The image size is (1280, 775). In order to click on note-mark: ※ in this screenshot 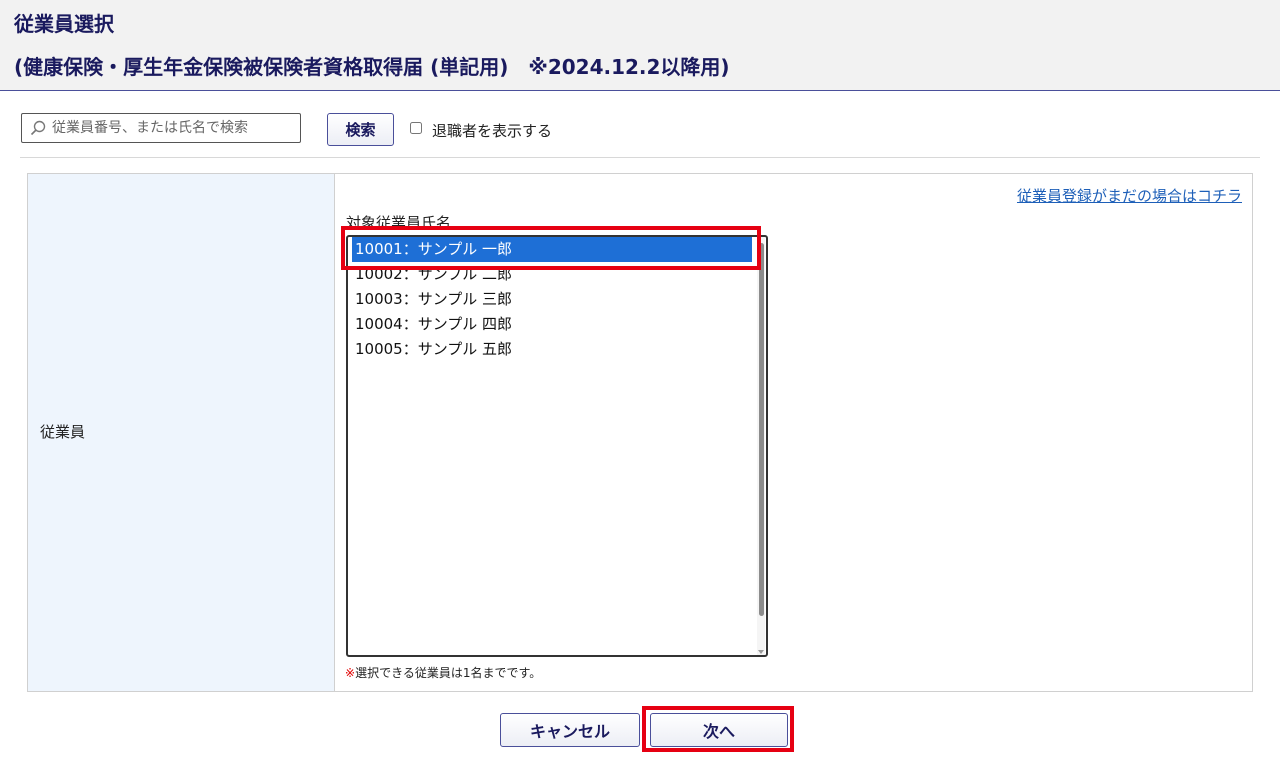, I will do `click(350, 673)`.